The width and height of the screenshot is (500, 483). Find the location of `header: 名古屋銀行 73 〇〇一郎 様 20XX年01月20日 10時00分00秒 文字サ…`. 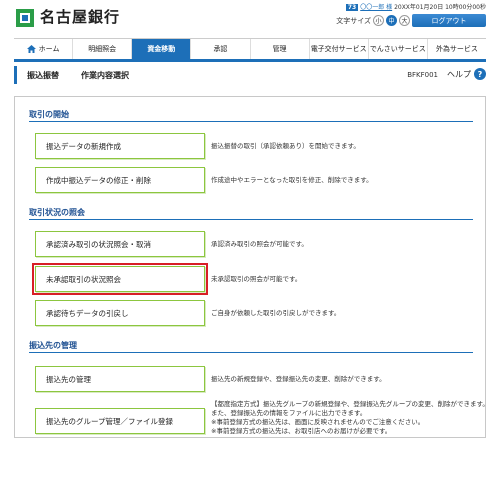

header: 名古屋銀行 73 〇〇一郎 様 20XX年01月20日 10時00分00秒 文字サ… is located at coordinates (250, 18).